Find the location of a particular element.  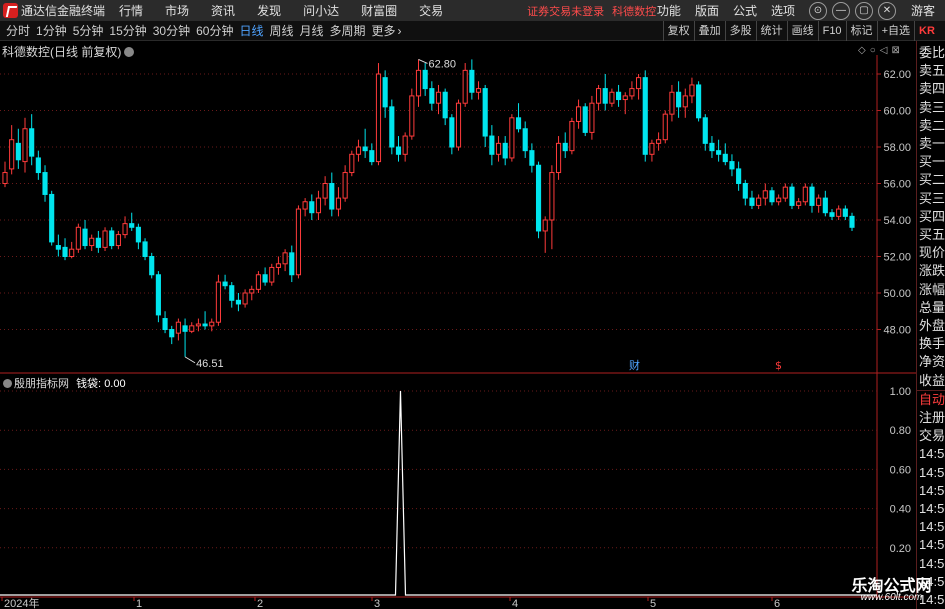

side-panel-label: 买二 is located at coordinates (932, 180).